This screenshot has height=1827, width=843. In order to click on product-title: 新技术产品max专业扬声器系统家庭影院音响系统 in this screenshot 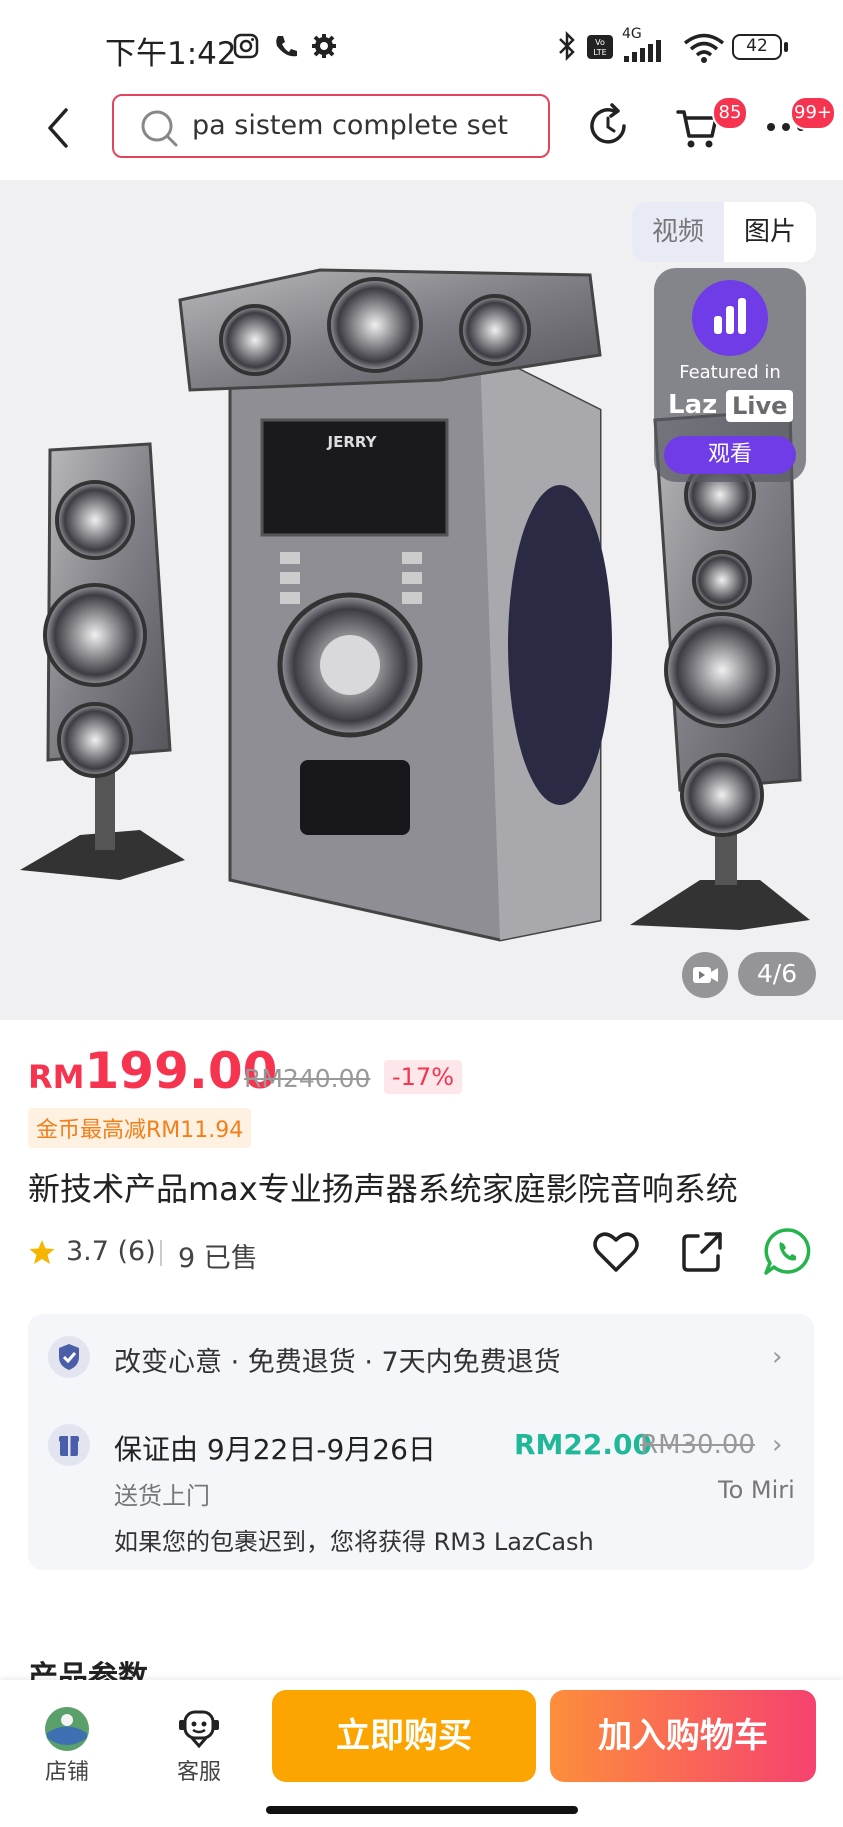, I will do `click(383, 1189)`.